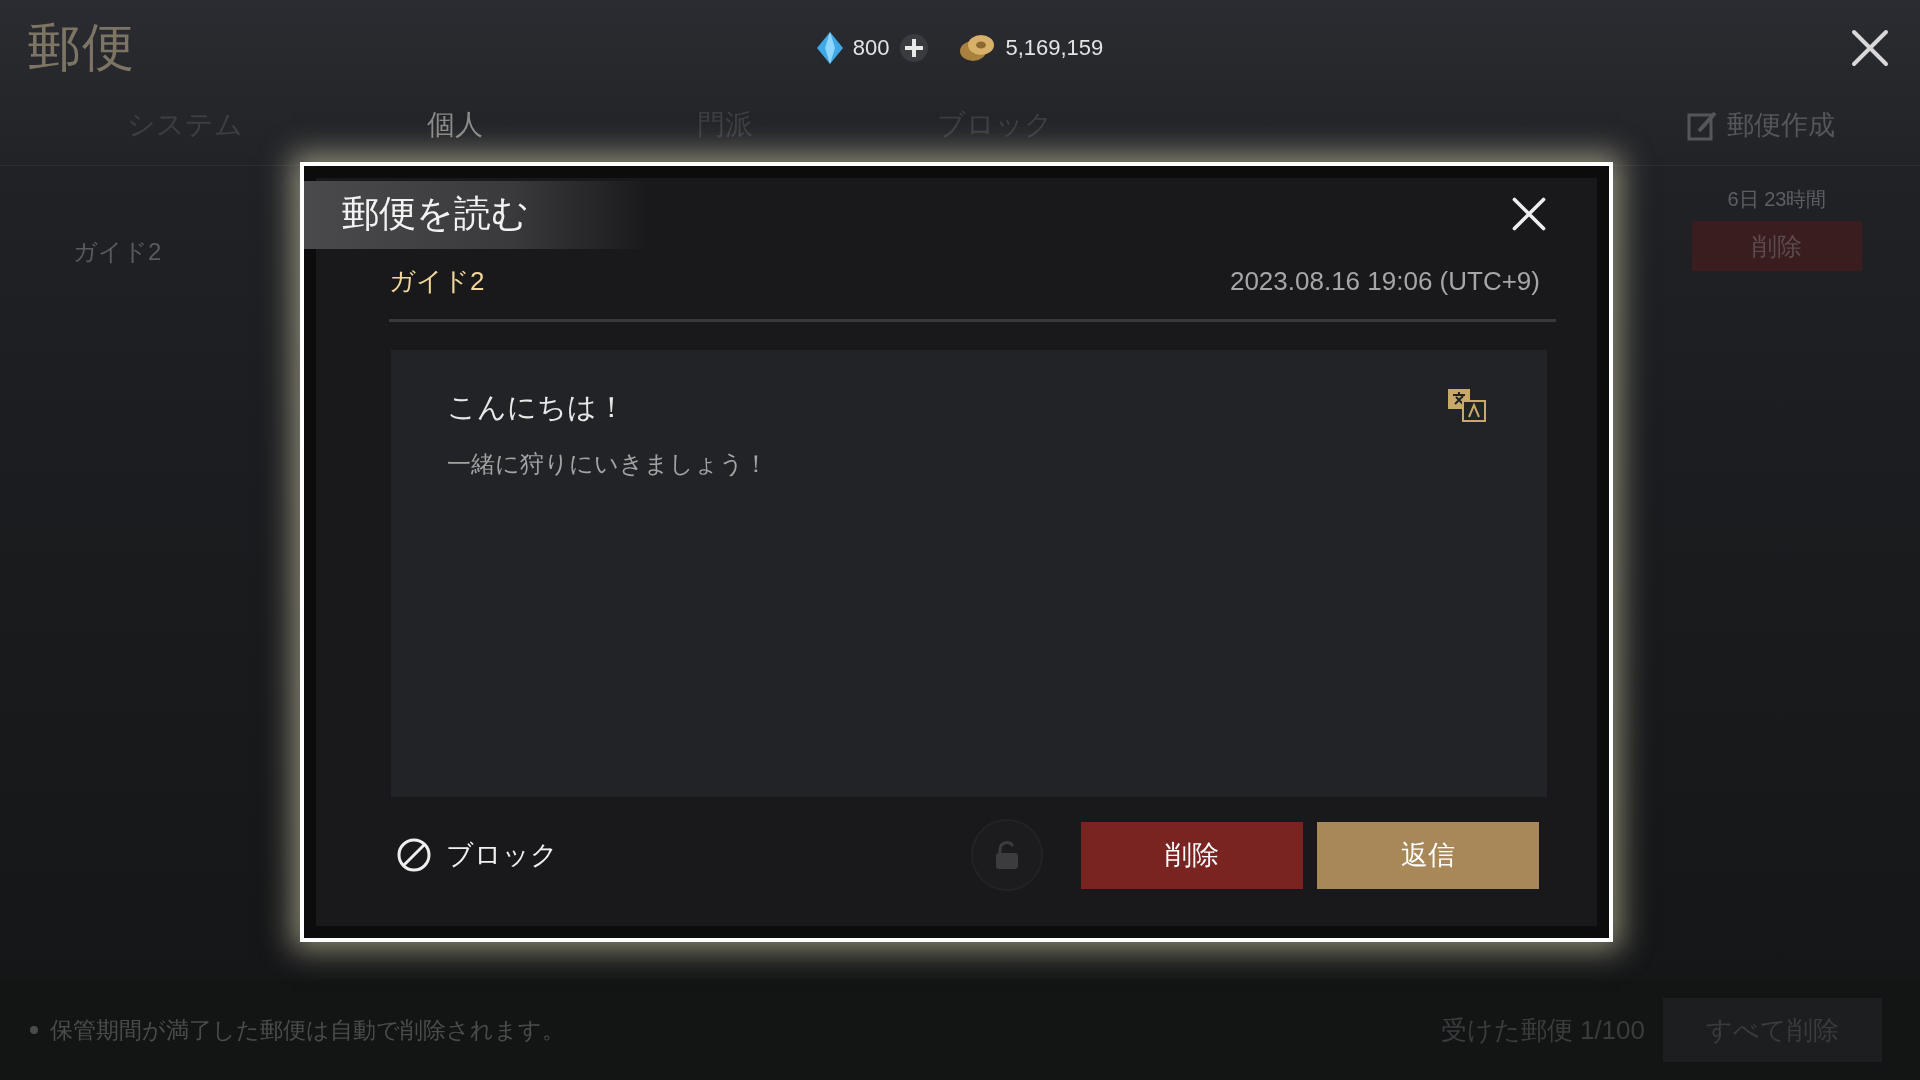 The image size is (1920, 1080). Describe the element at coordinates (82, 47) in the screenshot. I see `page-title: 郵便` at that location.